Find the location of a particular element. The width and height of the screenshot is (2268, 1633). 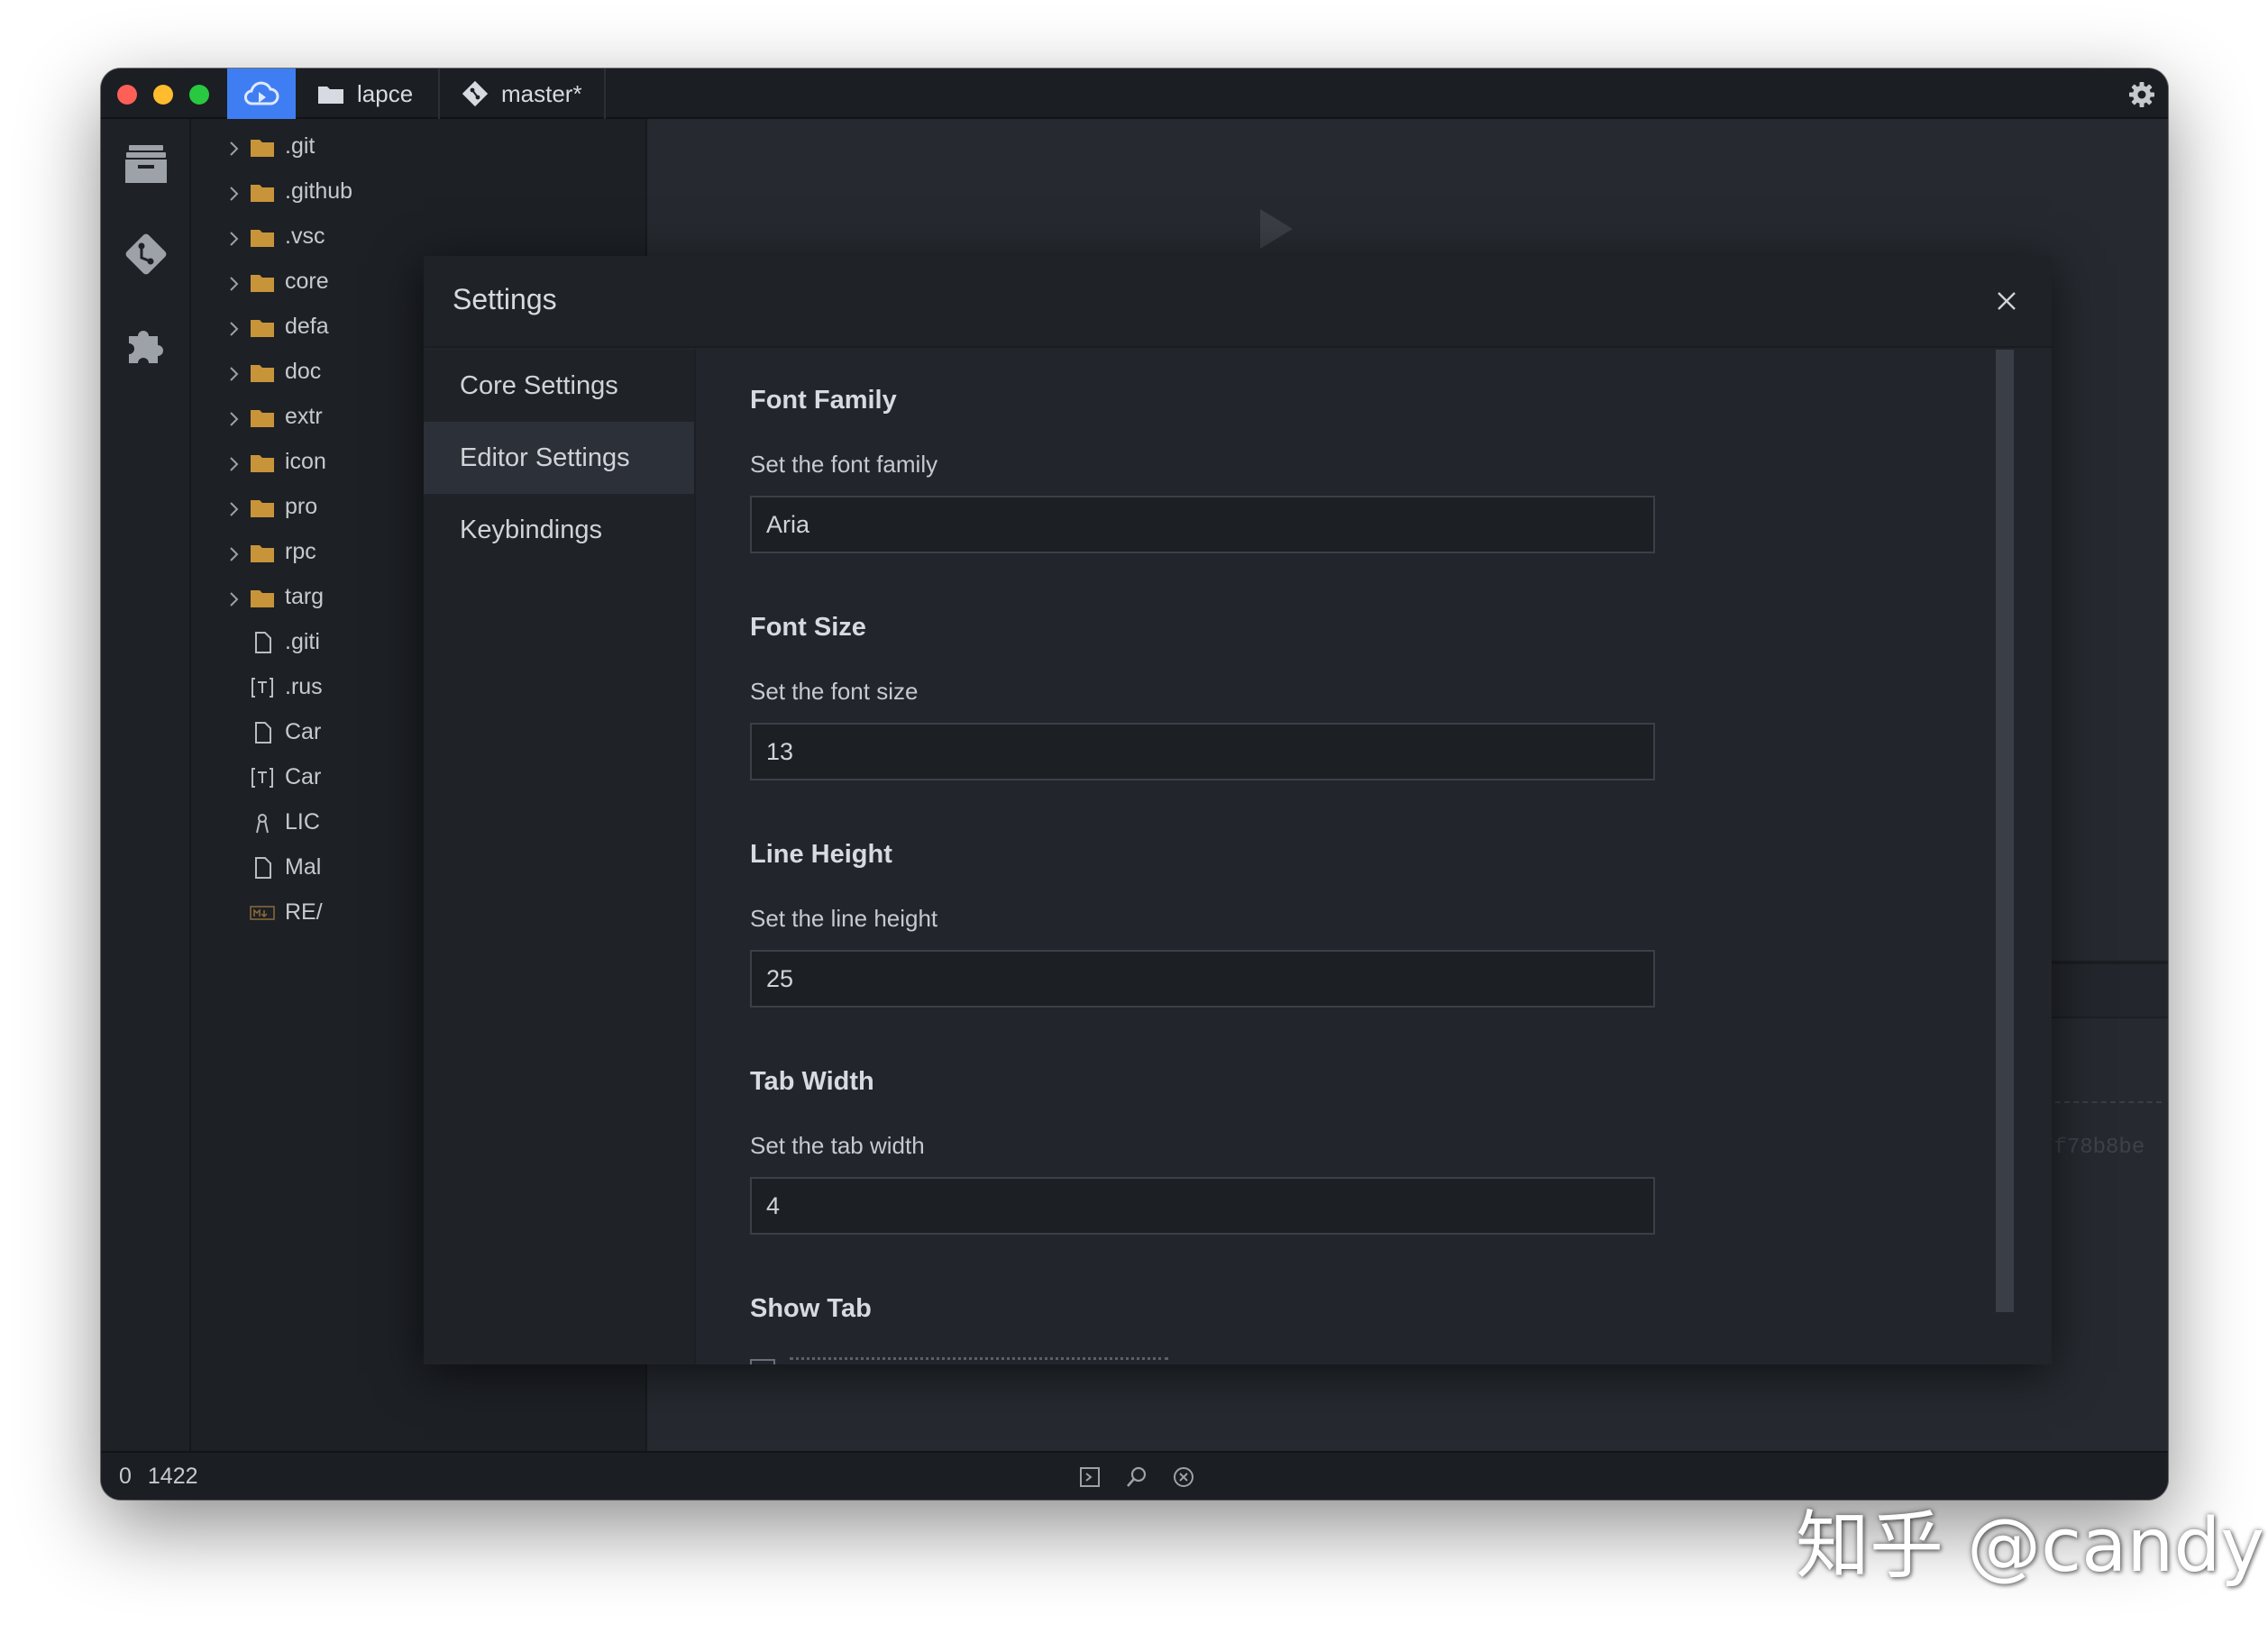

show-tab-desc-clipped is located at coordinates (979, 1360).